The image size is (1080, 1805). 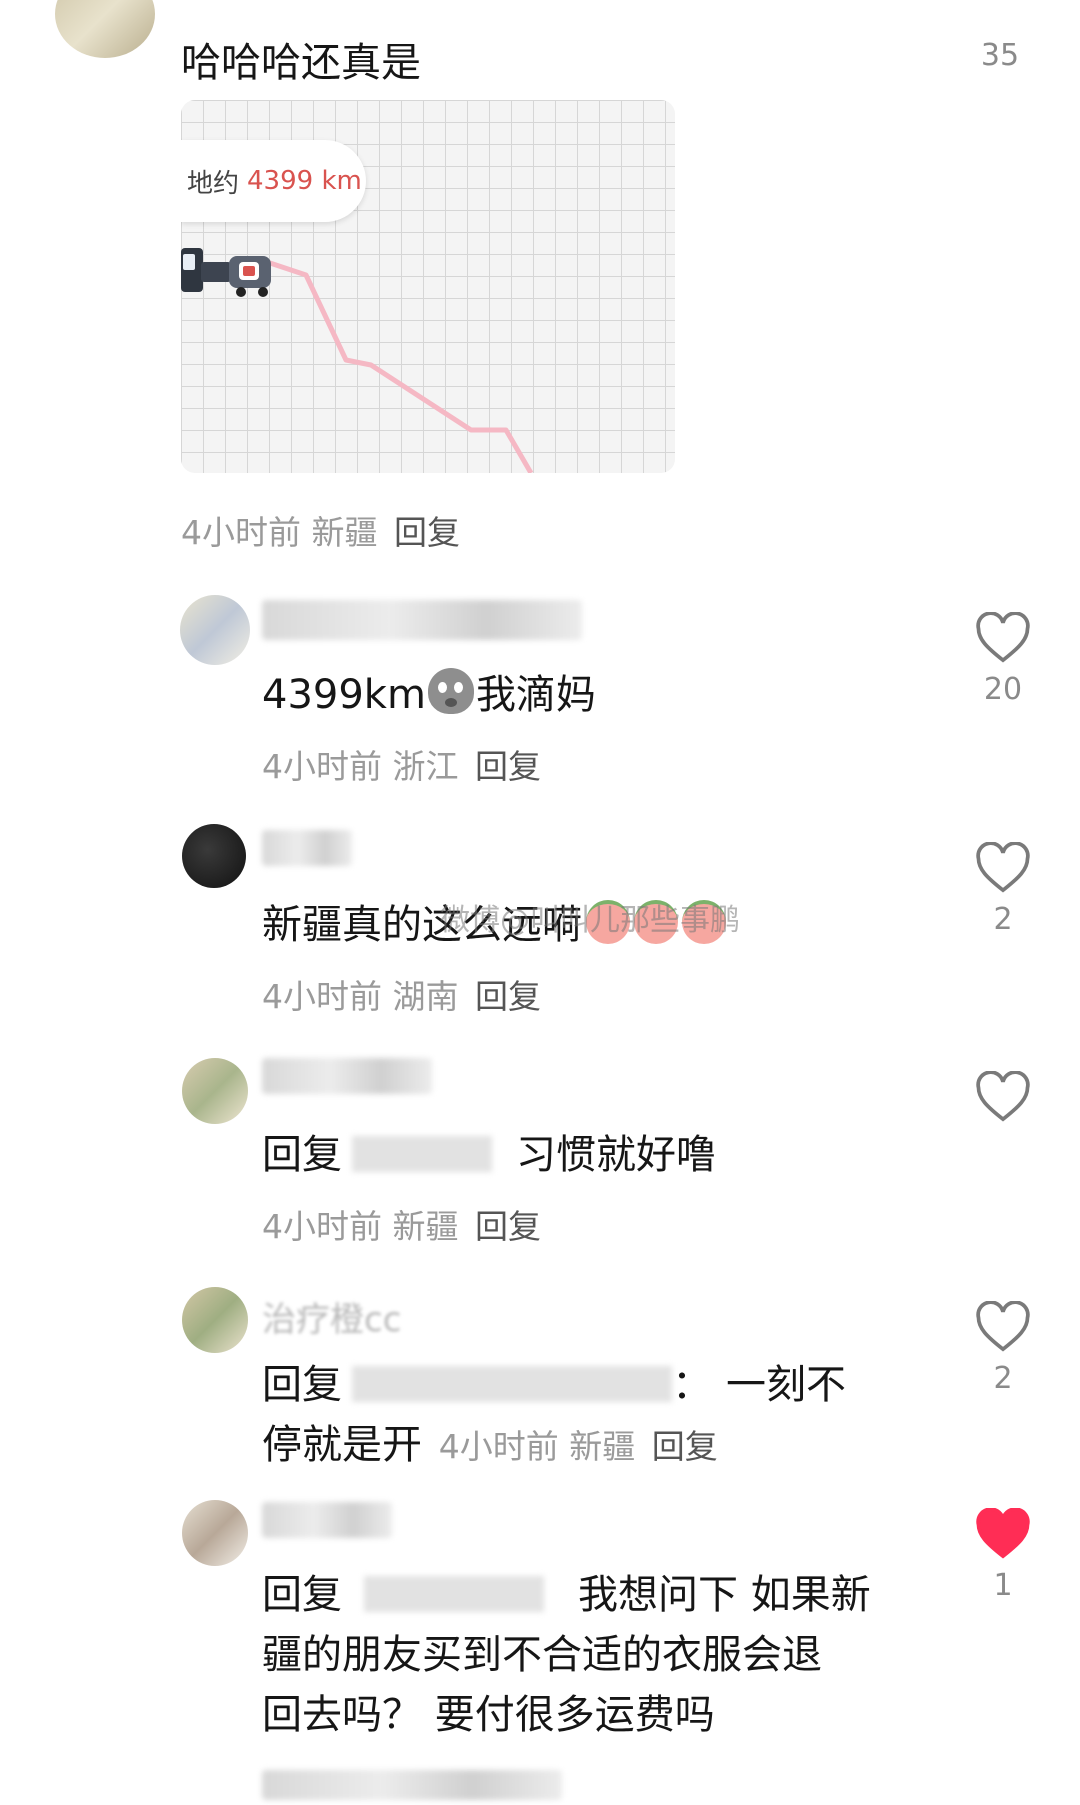 What do you see at coordinates (412, 1785) in the screenshot?
I see `partial-content-redacted` at bounding box center [412, 1785].